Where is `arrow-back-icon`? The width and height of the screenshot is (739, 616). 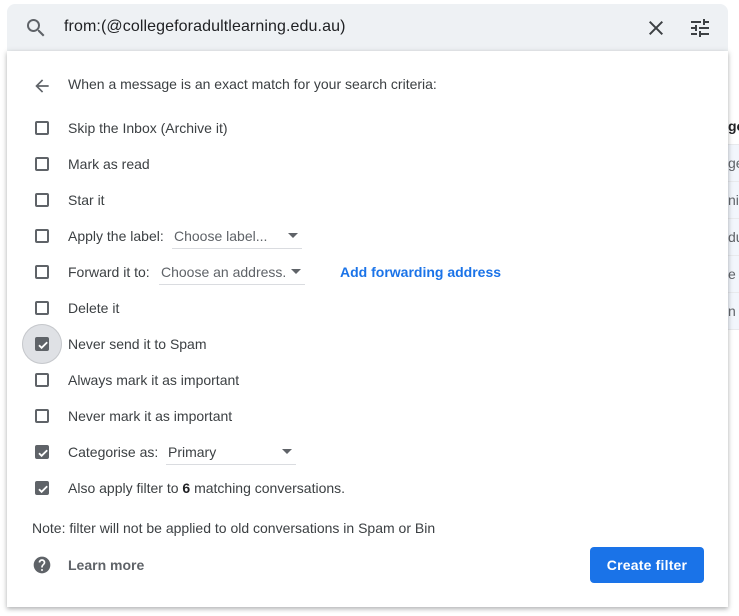 arrow-back-icon is located at coordinates (42, 86).